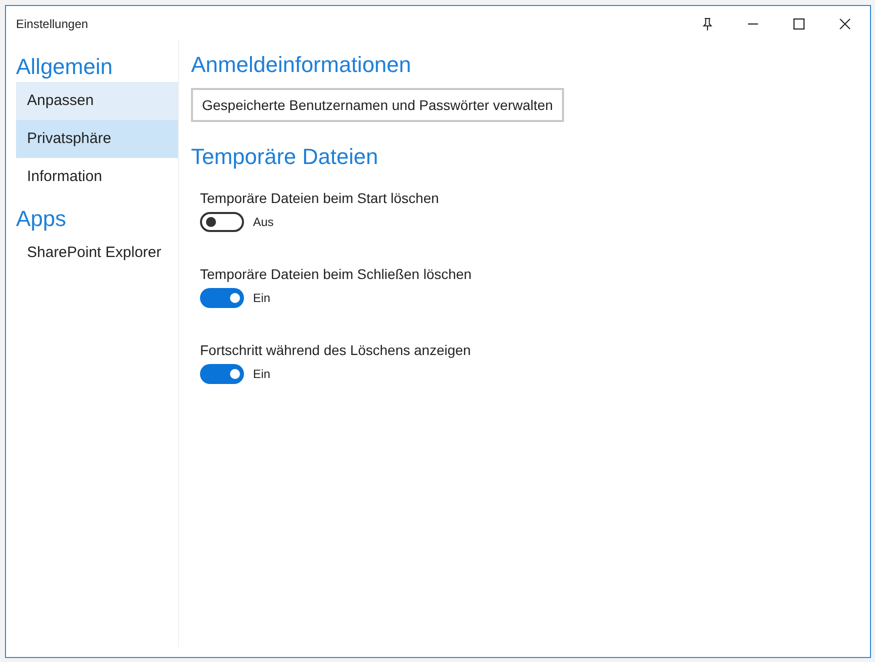 Image resolution: width=875 pixels, height=662 pixels. What do you see at coordinates (753, 24) in the screenshot?
I see `minimize-icon` at bounding box center [753, 24].